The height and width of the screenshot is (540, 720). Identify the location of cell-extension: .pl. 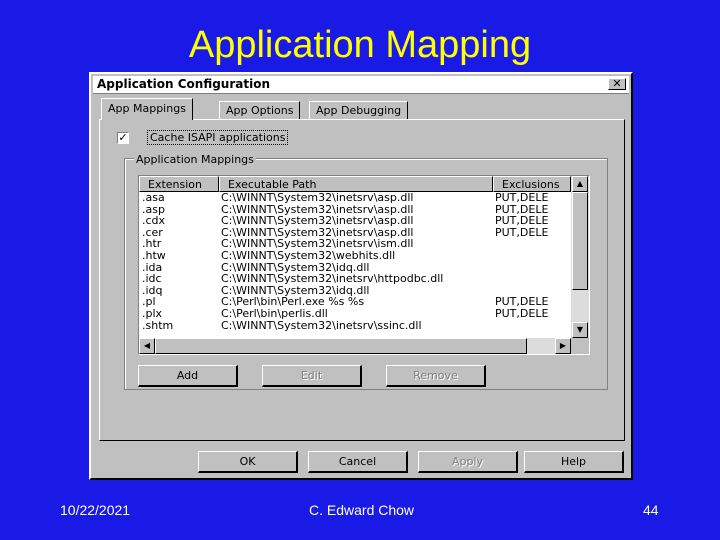
(149, 302).